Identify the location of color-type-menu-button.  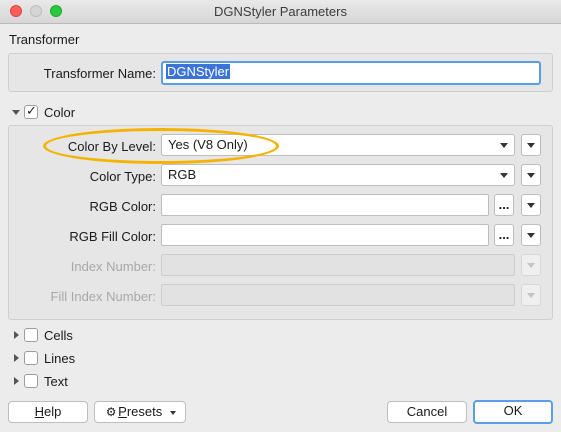
(531, 175).